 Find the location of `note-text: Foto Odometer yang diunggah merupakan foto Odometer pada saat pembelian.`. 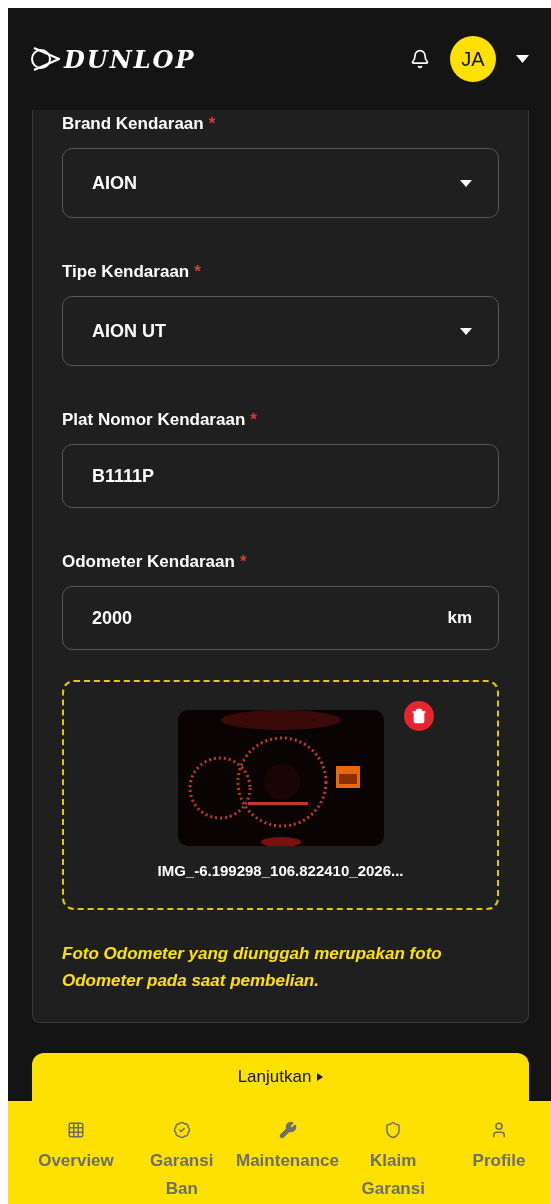

note-text: Foto Odometer yang diunggah merupakan foto Odometer pada saat pembelian. is located at coordinates (252, 967).